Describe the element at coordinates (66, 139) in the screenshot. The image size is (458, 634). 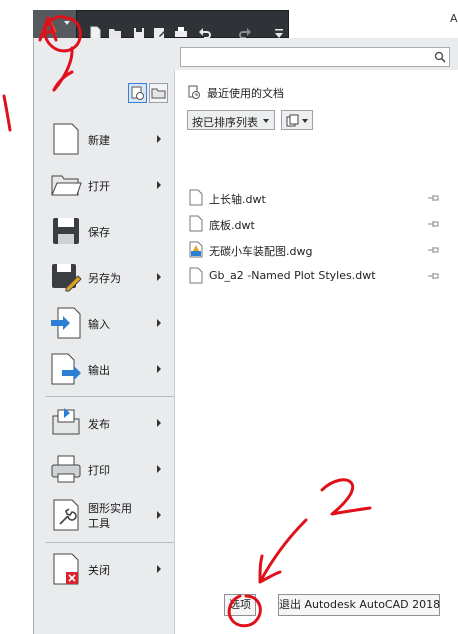
I see `new-file-icon` at that location.